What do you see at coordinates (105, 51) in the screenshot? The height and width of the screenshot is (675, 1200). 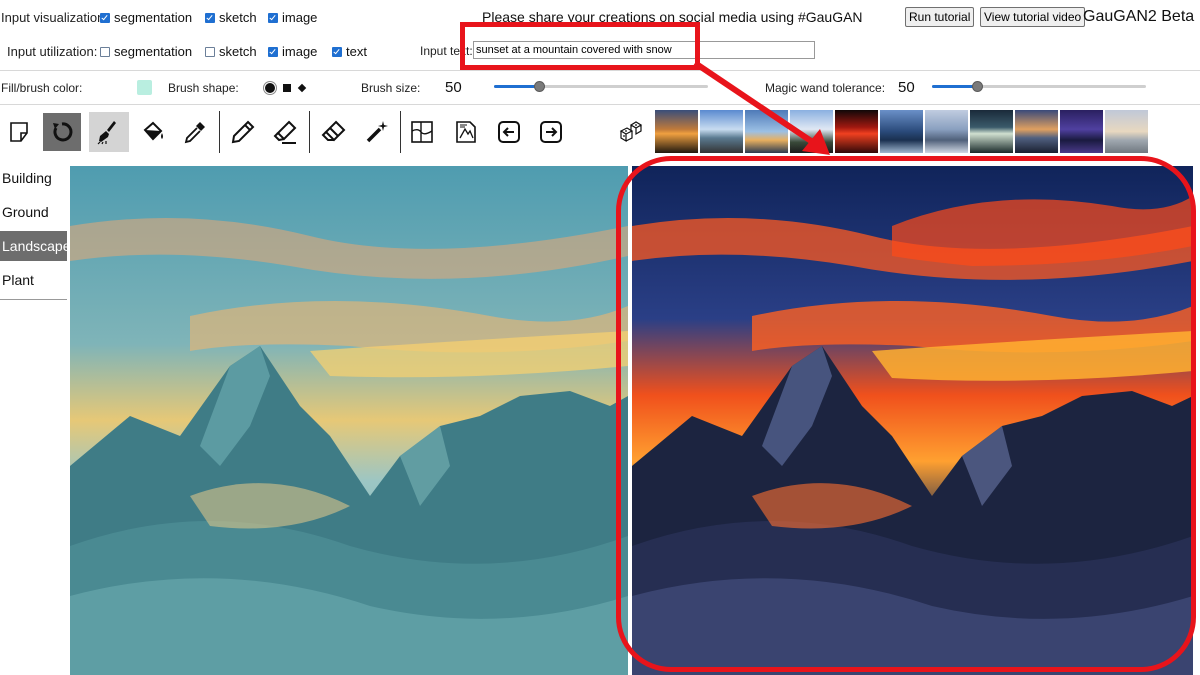 I see `util-segmentation-checkbox` at bounding box center [105, 51].